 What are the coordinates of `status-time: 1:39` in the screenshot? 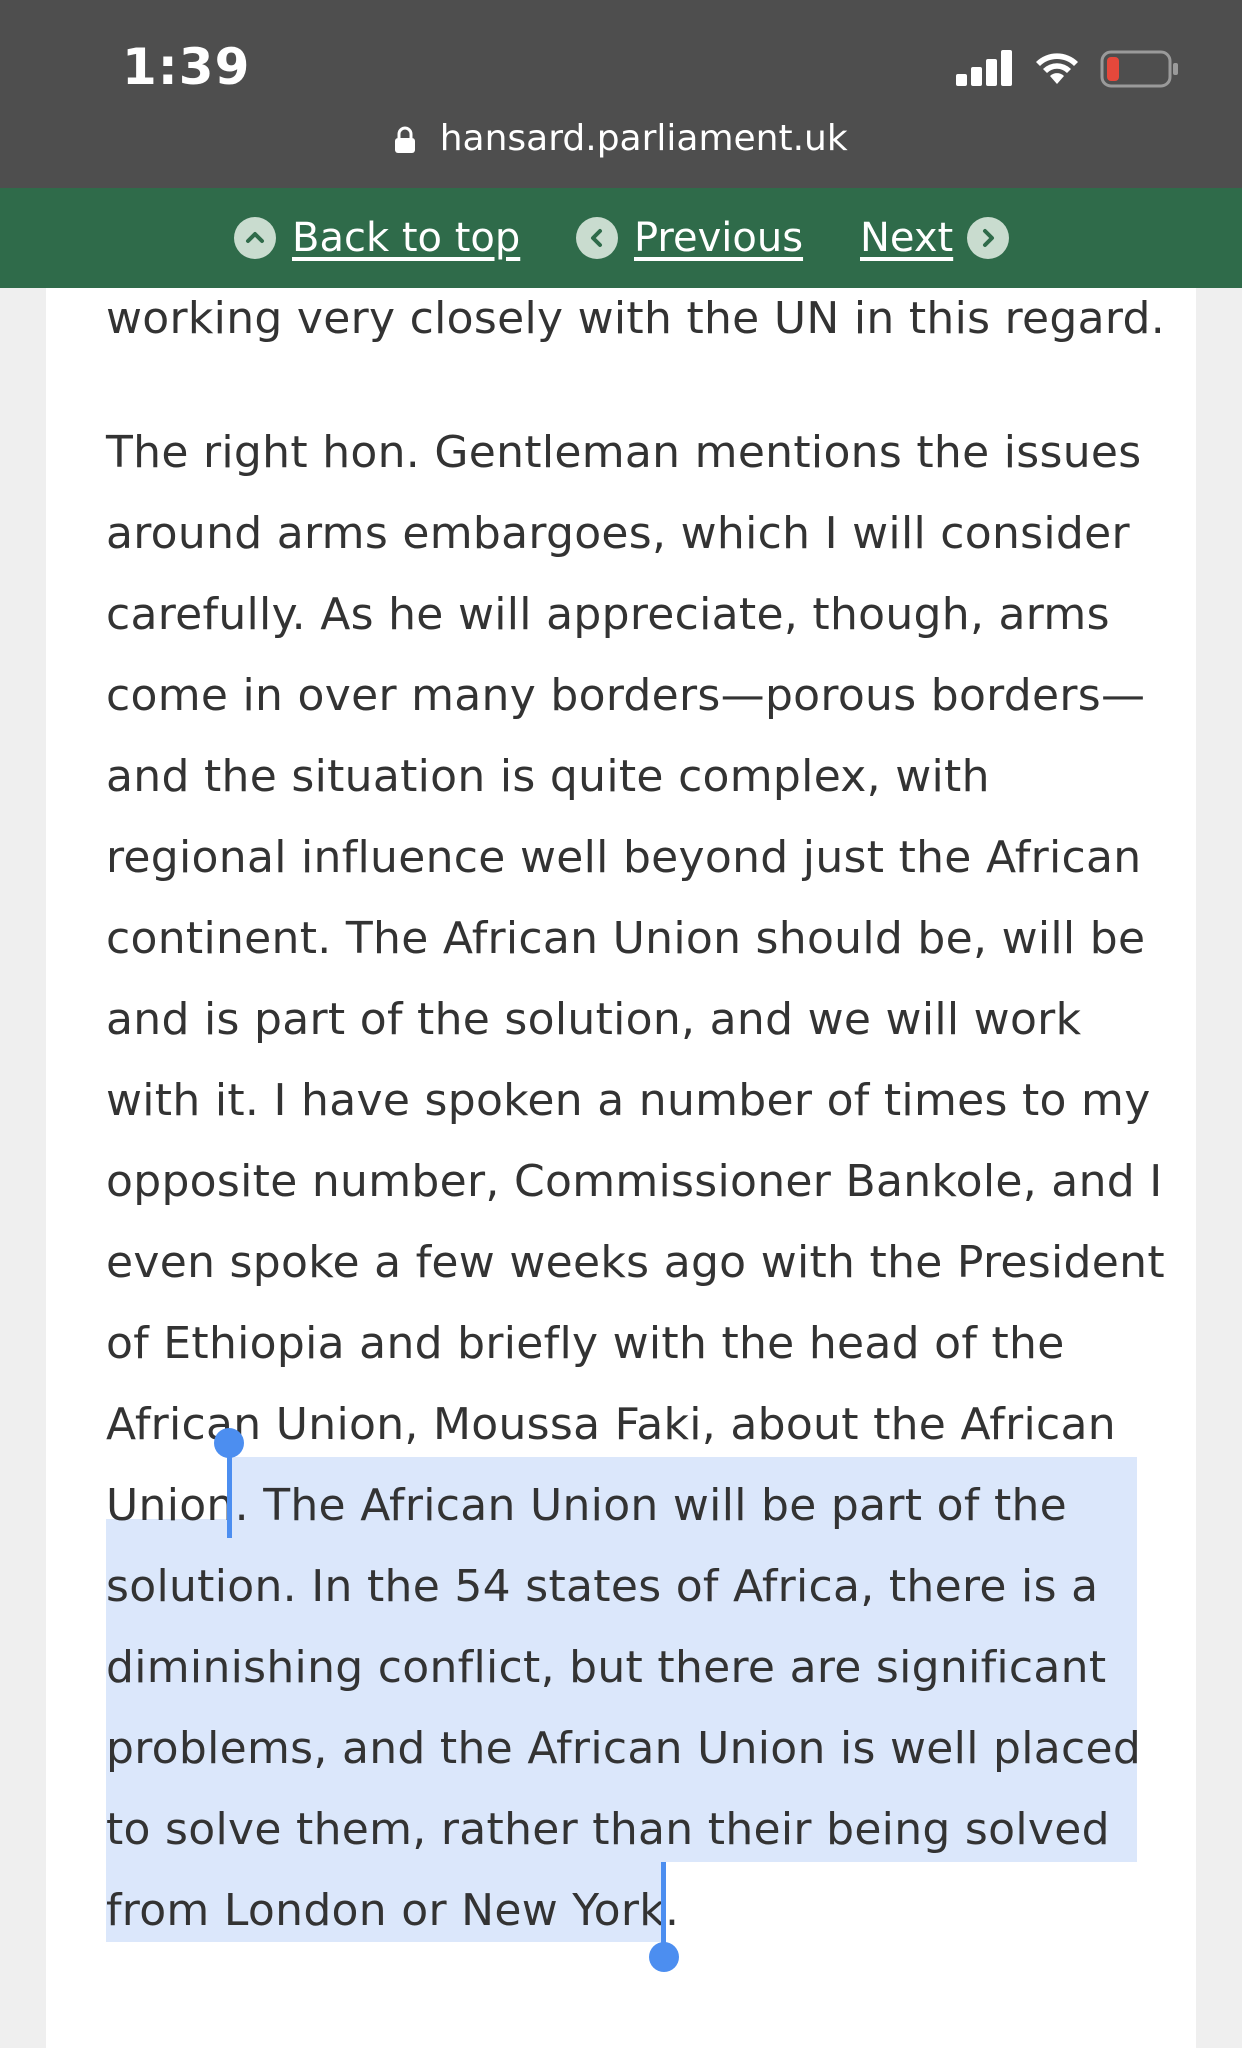 It's located at (186, 67).